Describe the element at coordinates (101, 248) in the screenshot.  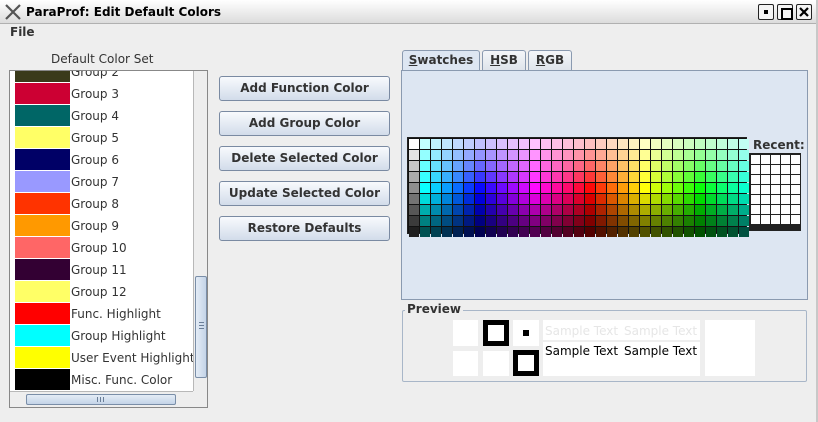
I see `color-list-item: Group 10` at that location.